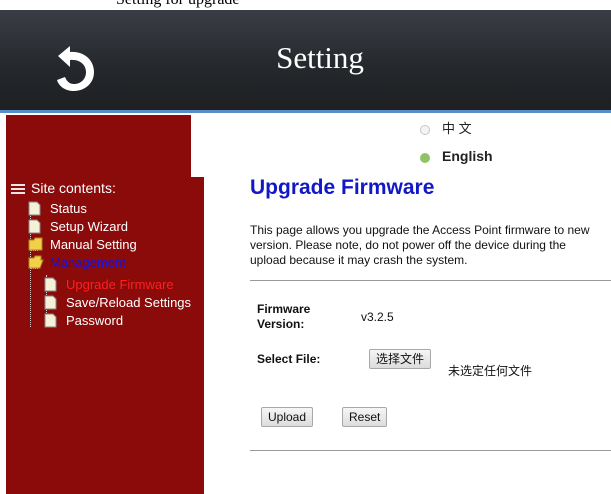 The height and width of the screenshot is (494, 611). What do you see at coordinates (89, 226) in the screenshot?
I see `sidebar-item-label: Setup Wizard` at bounding box center [89, 226].